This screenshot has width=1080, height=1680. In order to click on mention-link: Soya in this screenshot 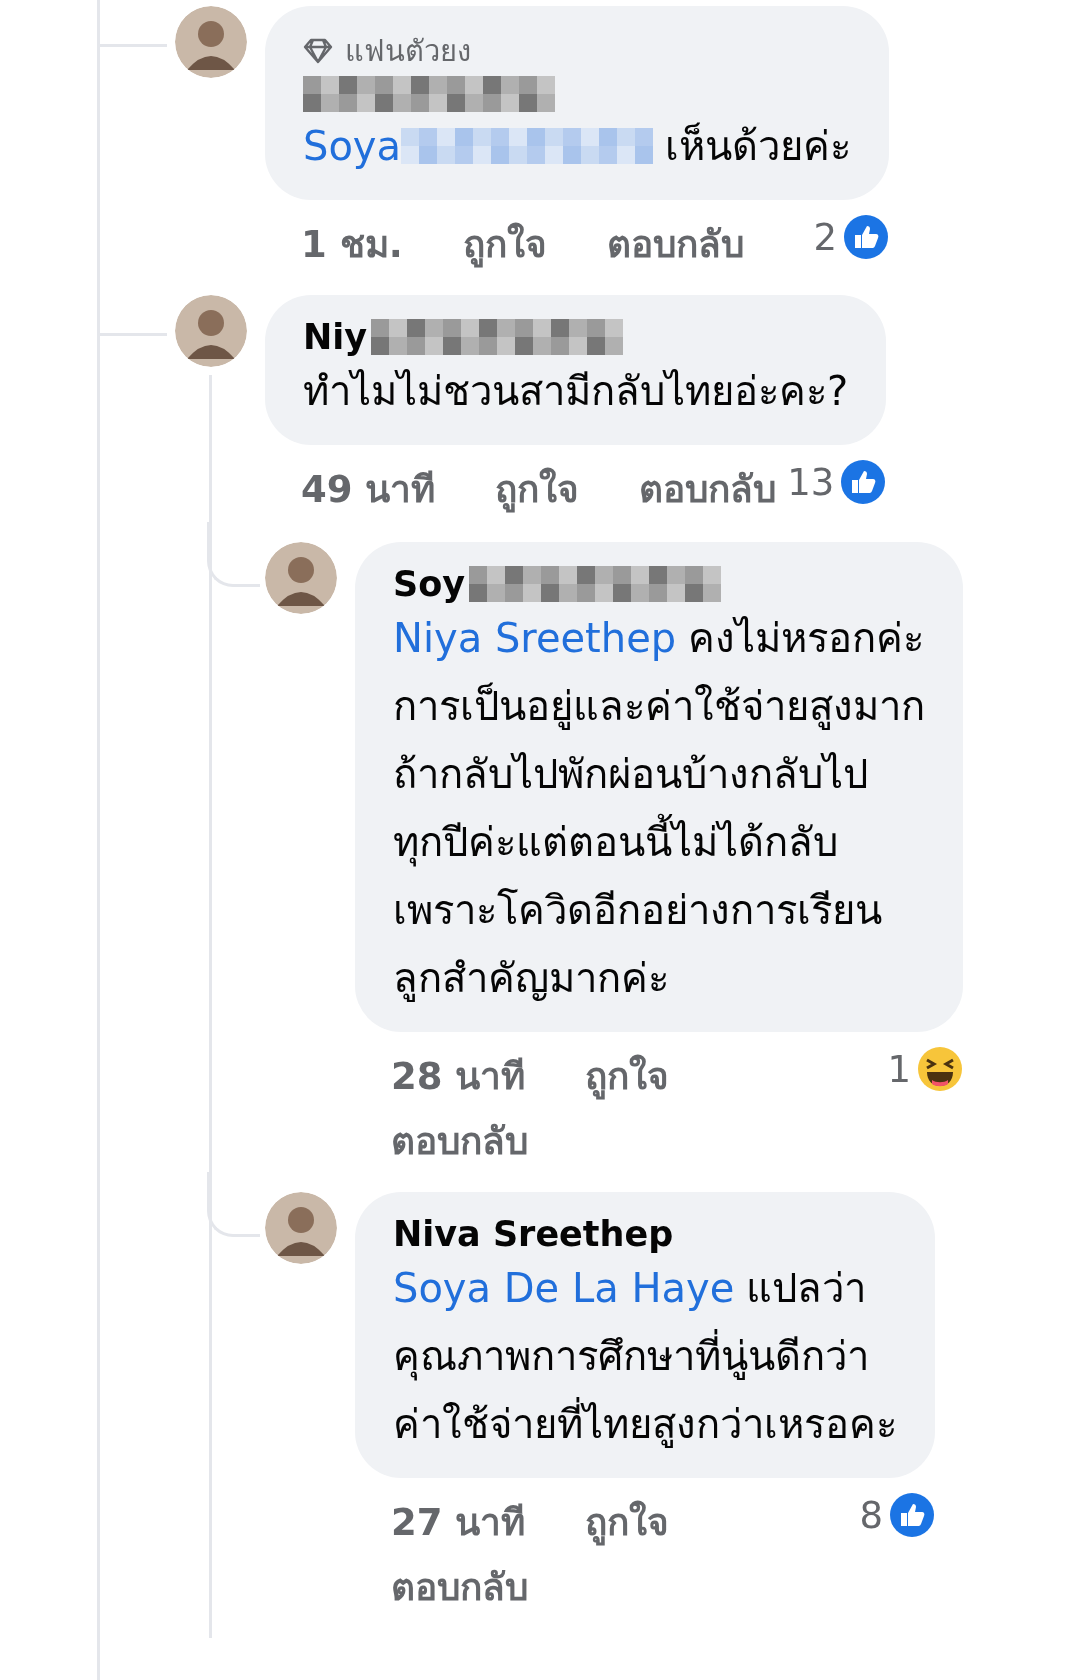, I will do `click(352, 146)`.